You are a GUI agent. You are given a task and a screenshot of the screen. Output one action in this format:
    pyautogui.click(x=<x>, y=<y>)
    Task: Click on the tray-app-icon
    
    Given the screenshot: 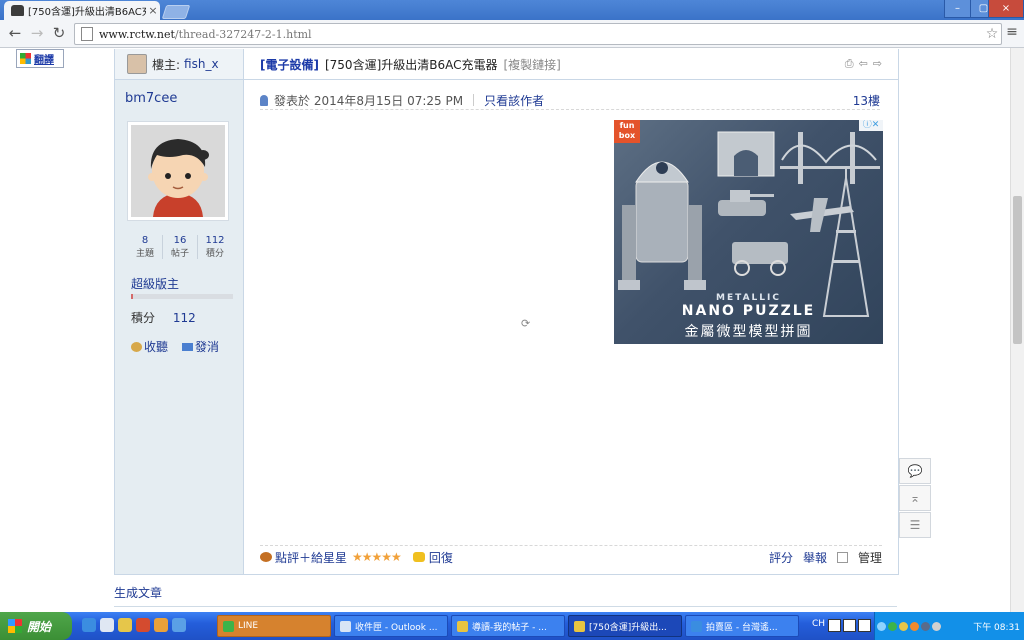 What is the action you would take?
    pyautogui.click(x=903, y=626)
    